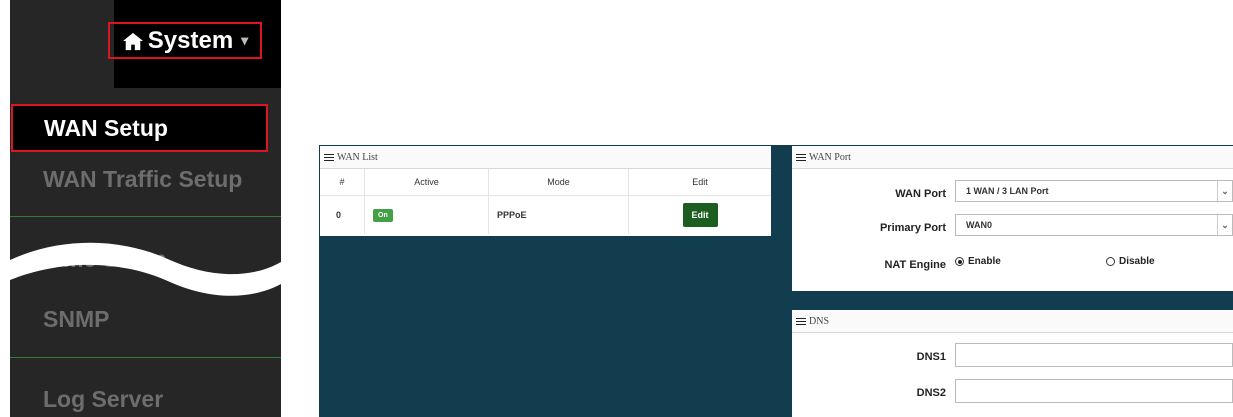 The height and width of the screenshot is (417, 1233). What do you see at coordinates (76, 318) in the screenshot?
I see `sidebar-item-label: SNMP` at bounding box center [76, 318].